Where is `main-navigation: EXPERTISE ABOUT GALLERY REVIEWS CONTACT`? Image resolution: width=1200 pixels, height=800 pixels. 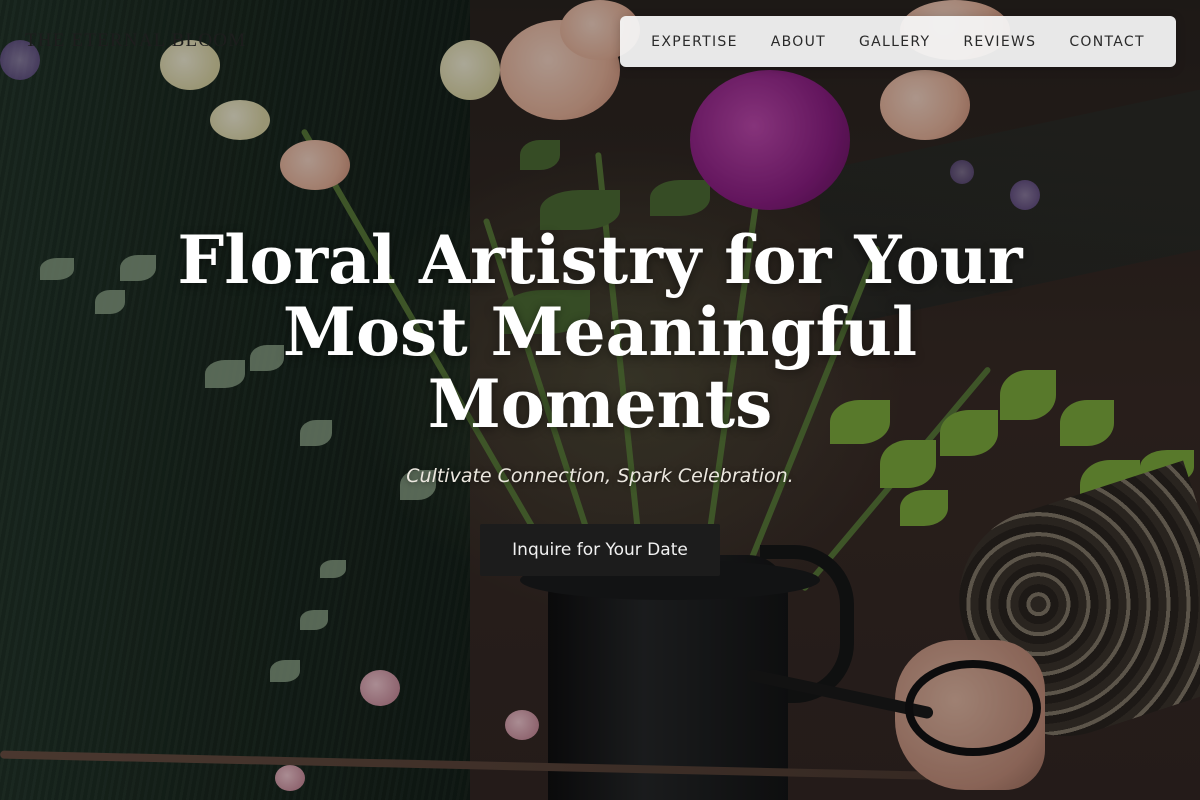
main-navigation: EXPERTISE ABOUT GALLERY REVIEWS CONTACT is located at coordinates (898, 41).